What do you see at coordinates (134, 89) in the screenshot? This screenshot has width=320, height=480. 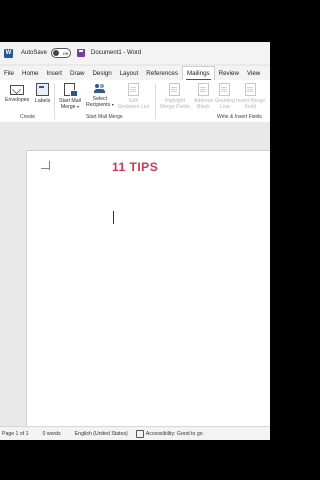 I see `edit-list-icon` at bounding box center [134, 89].